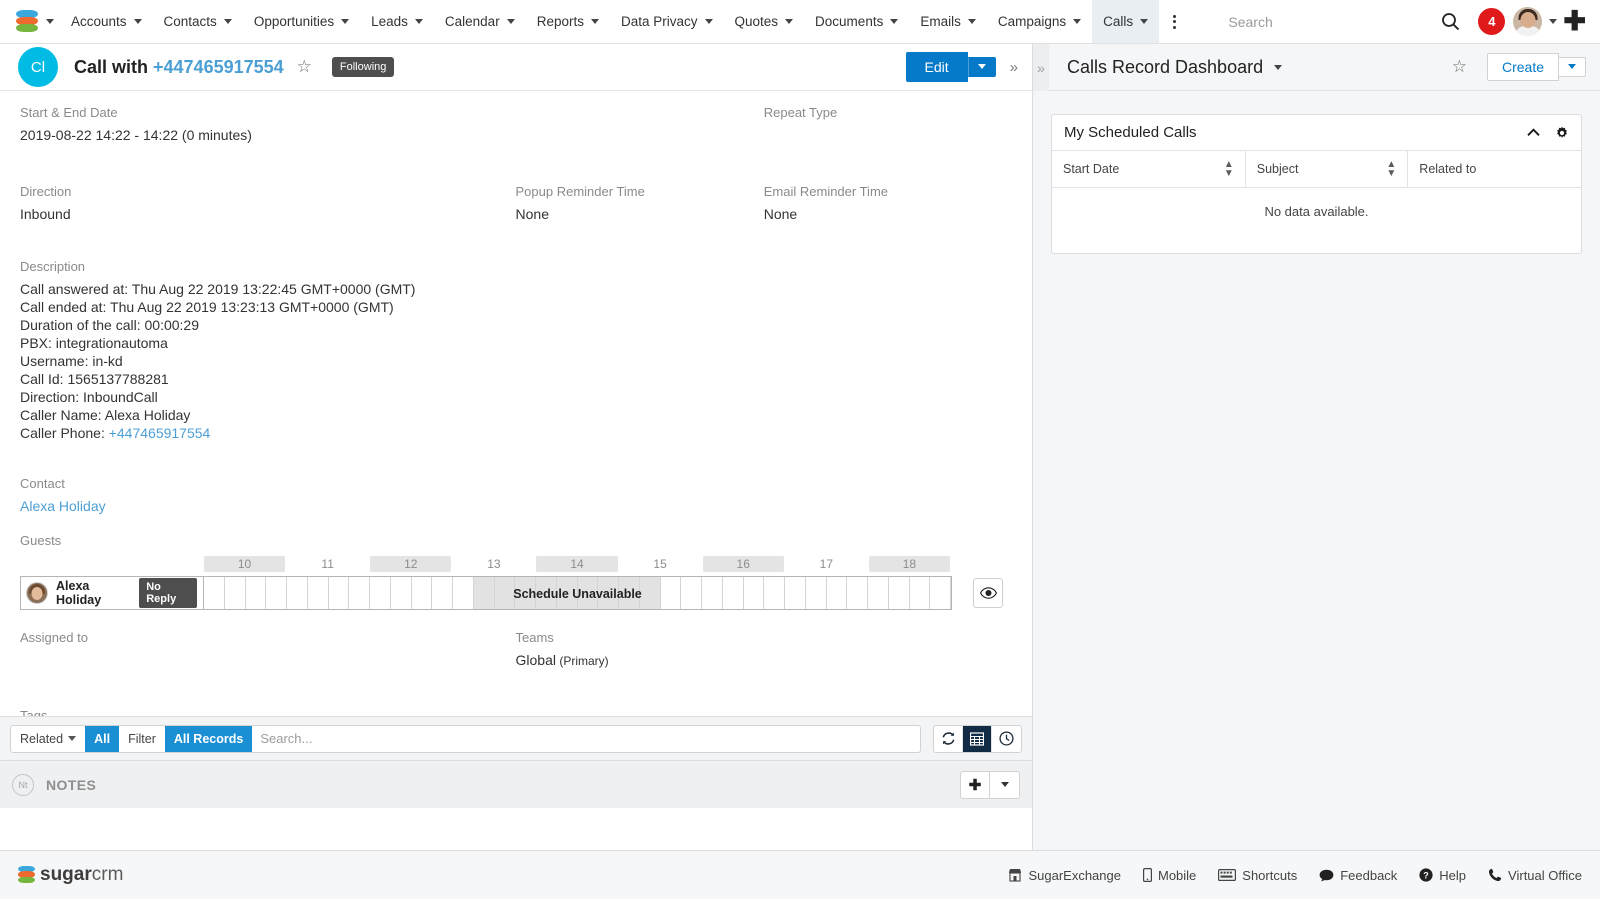 Image resolution: width=1600 pixels, height=900 pixels. Describe the element at coordinates (304, 67) in the screenshot. I see `star-outline-icon: ☆` at that location.